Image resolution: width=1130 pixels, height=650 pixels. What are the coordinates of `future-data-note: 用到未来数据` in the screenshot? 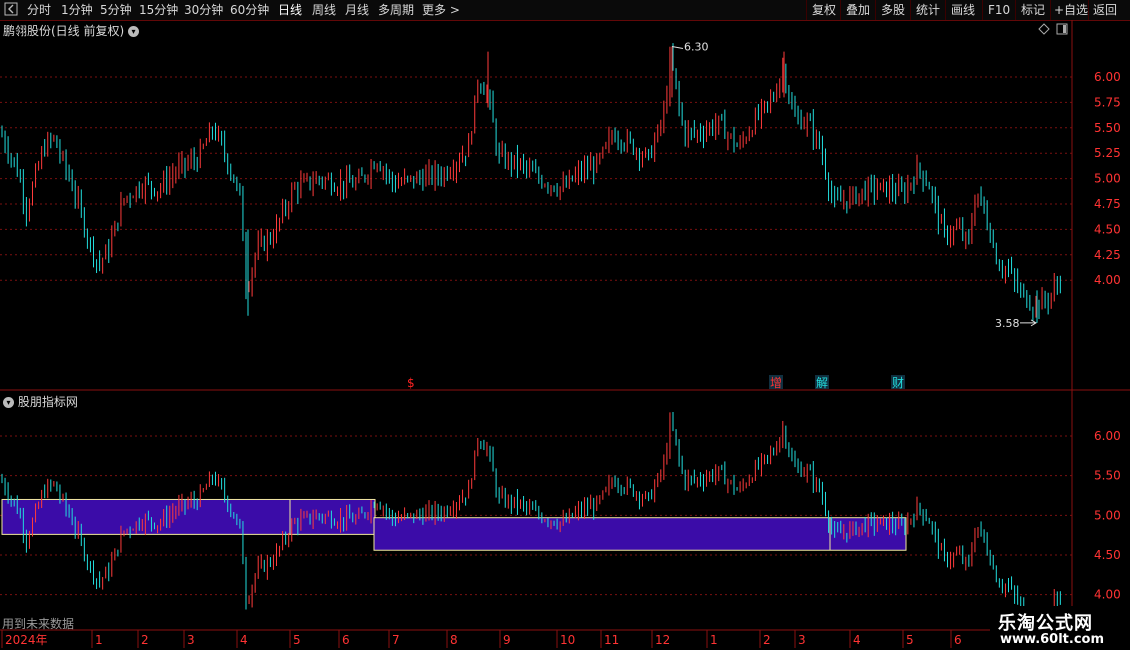 It's located at (38, 624).